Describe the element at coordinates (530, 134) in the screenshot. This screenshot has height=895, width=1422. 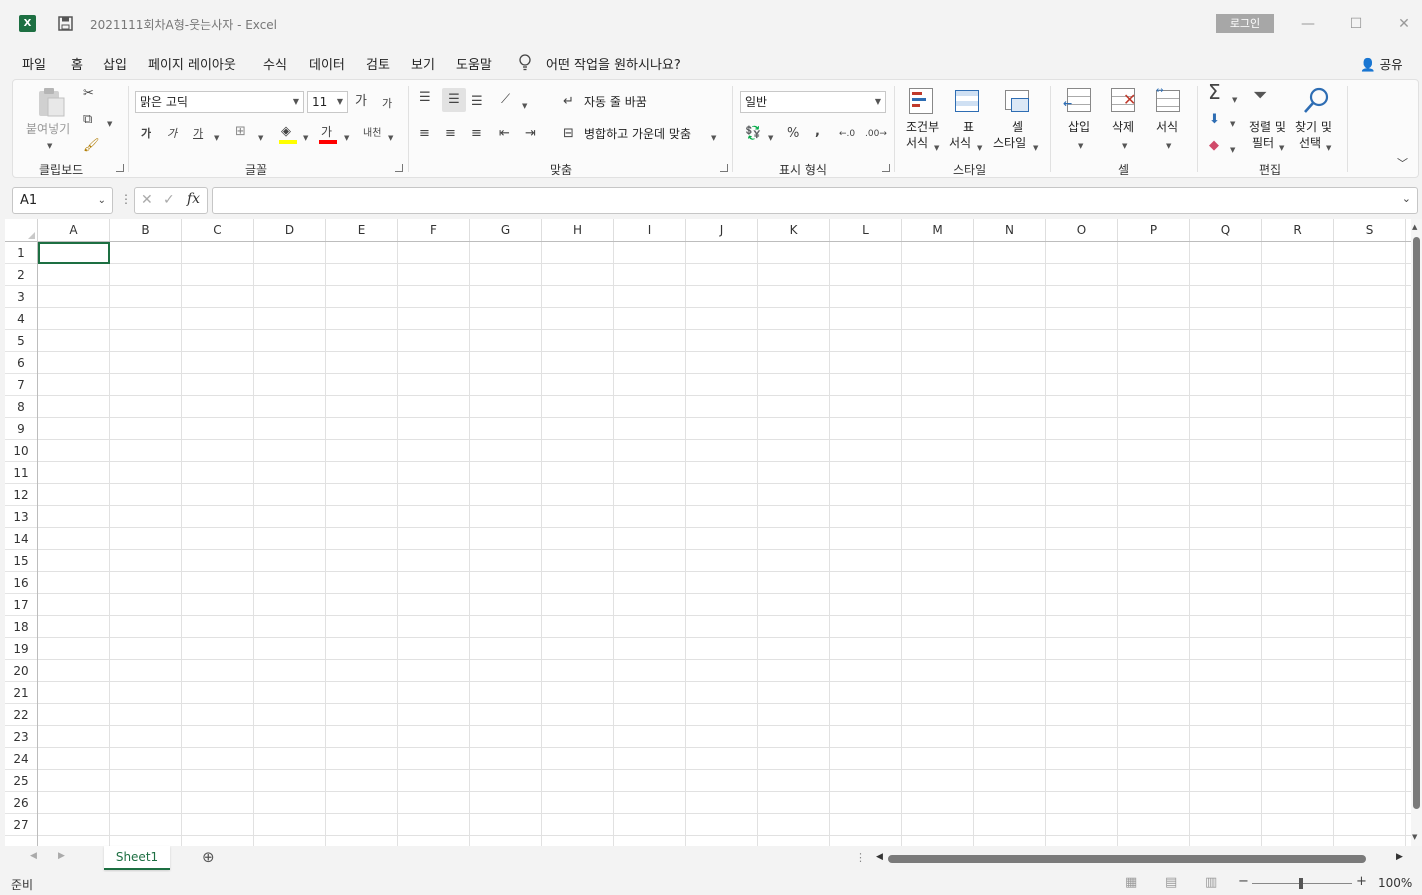
I see `increase-indent-icon: ⇥` at that location.